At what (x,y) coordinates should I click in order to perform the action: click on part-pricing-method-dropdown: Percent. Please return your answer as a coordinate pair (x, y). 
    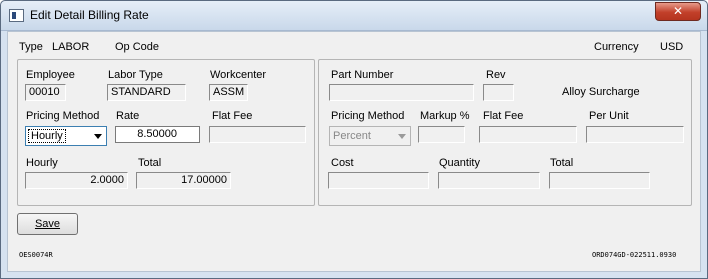
    Looking at the image, I should click on (370, 136).